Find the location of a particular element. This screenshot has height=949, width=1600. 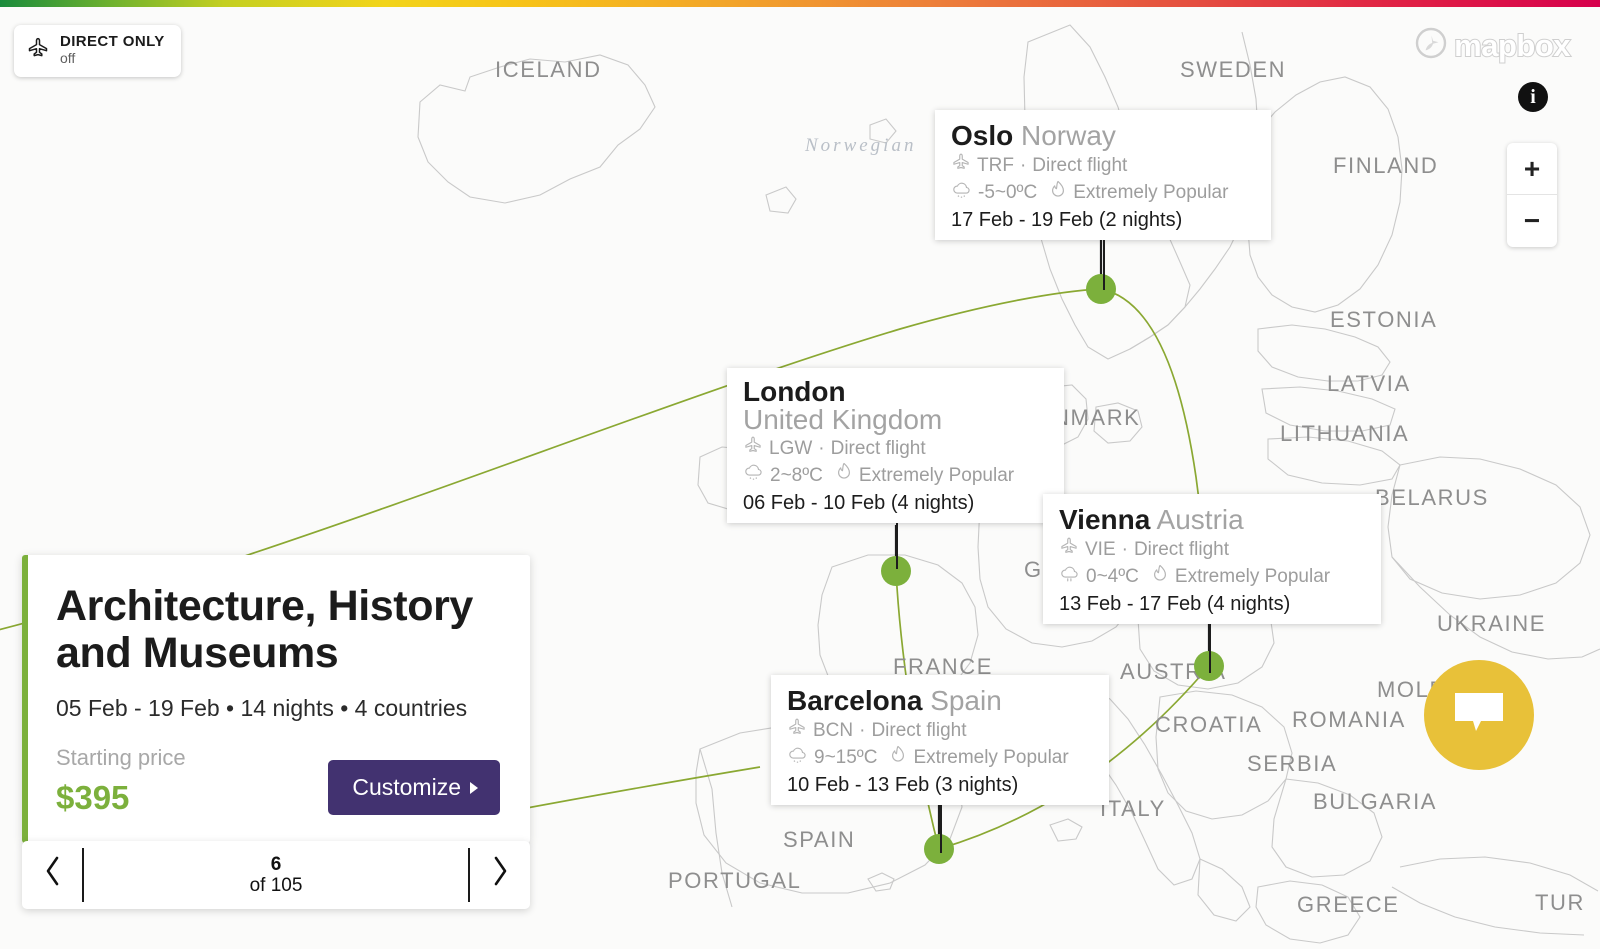

prev-trip-button is located at coordinates (52, 875).